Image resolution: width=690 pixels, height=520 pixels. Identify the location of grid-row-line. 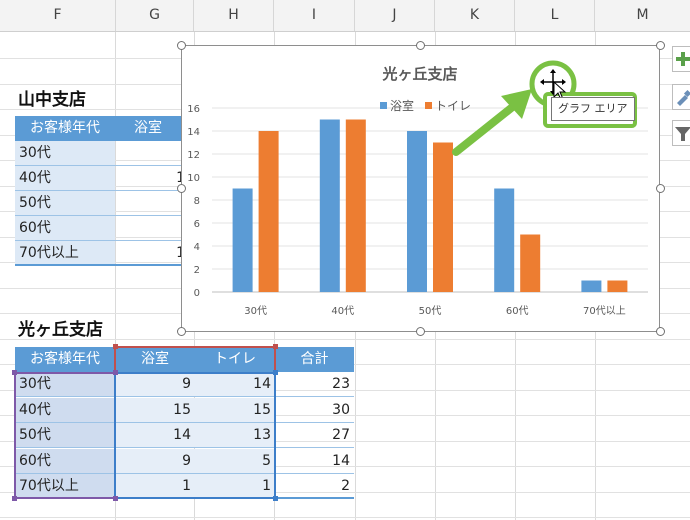
(345, 517).